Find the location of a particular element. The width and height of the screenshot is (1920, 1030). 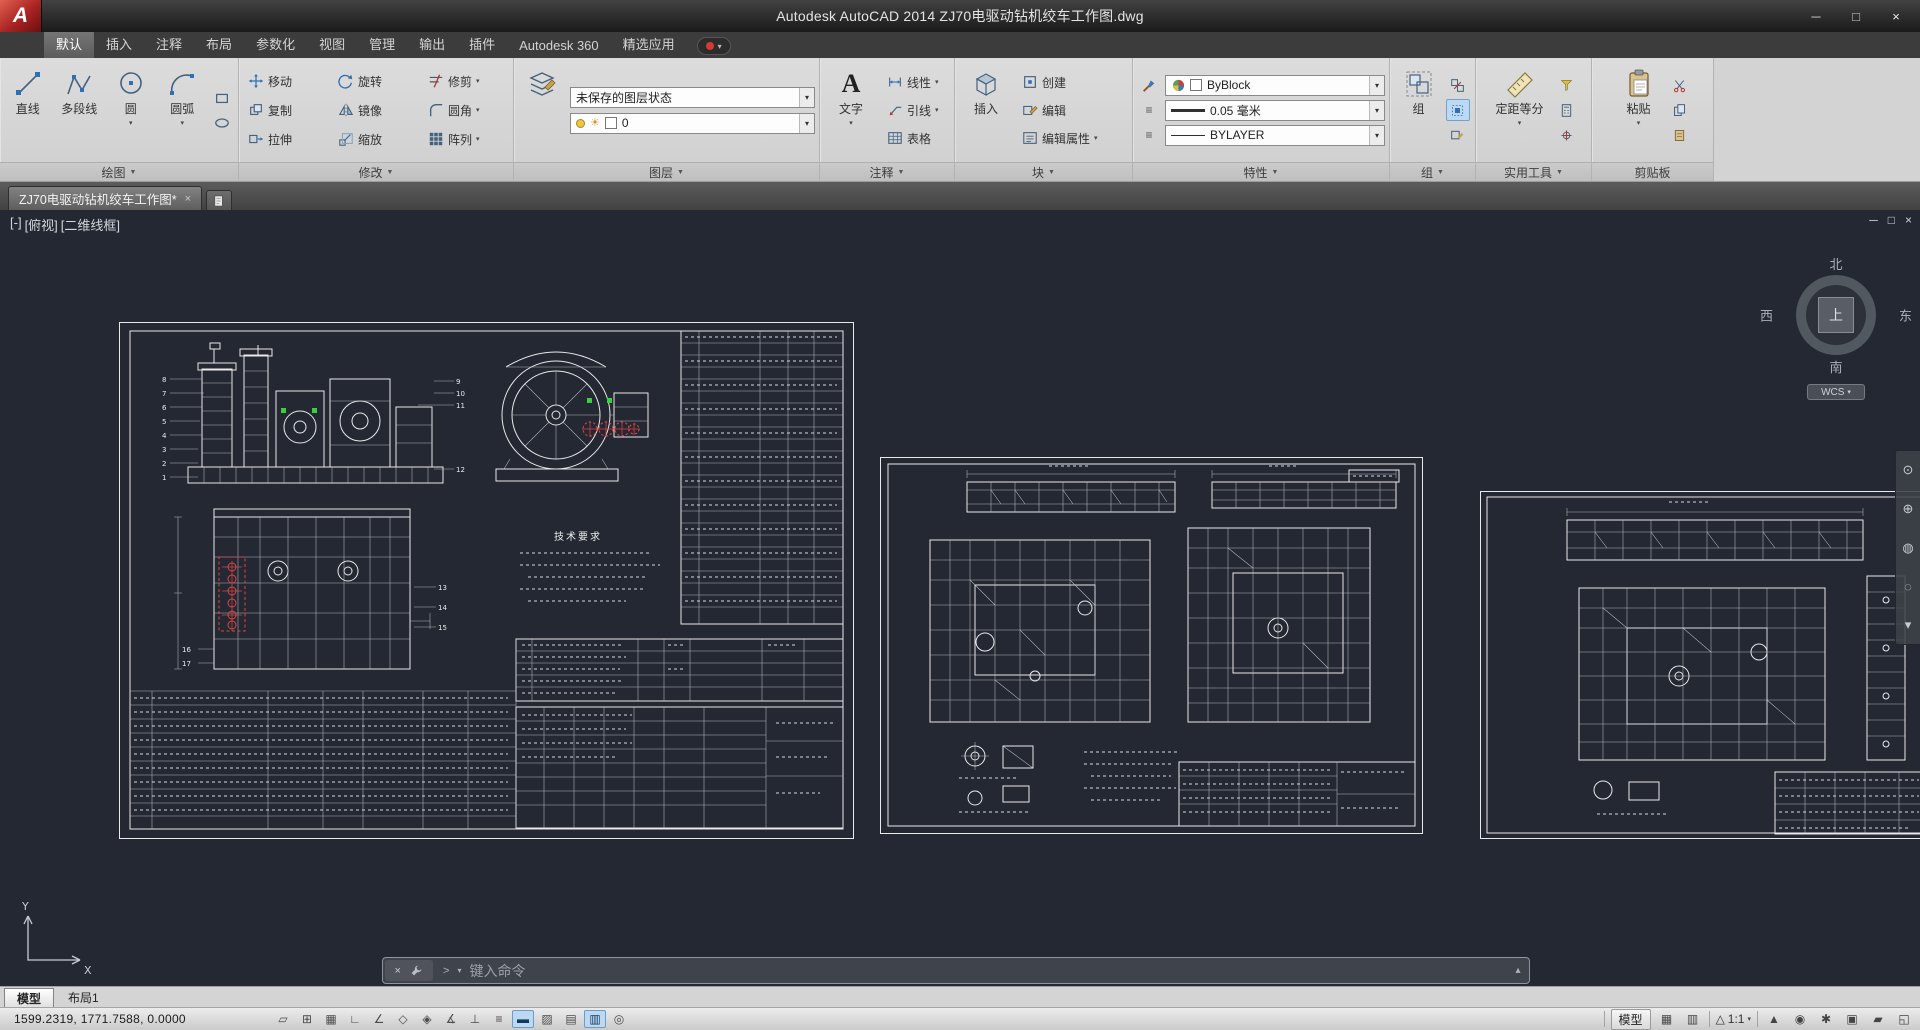

doc-close-icon: × is located at coordinates (1908, 220).